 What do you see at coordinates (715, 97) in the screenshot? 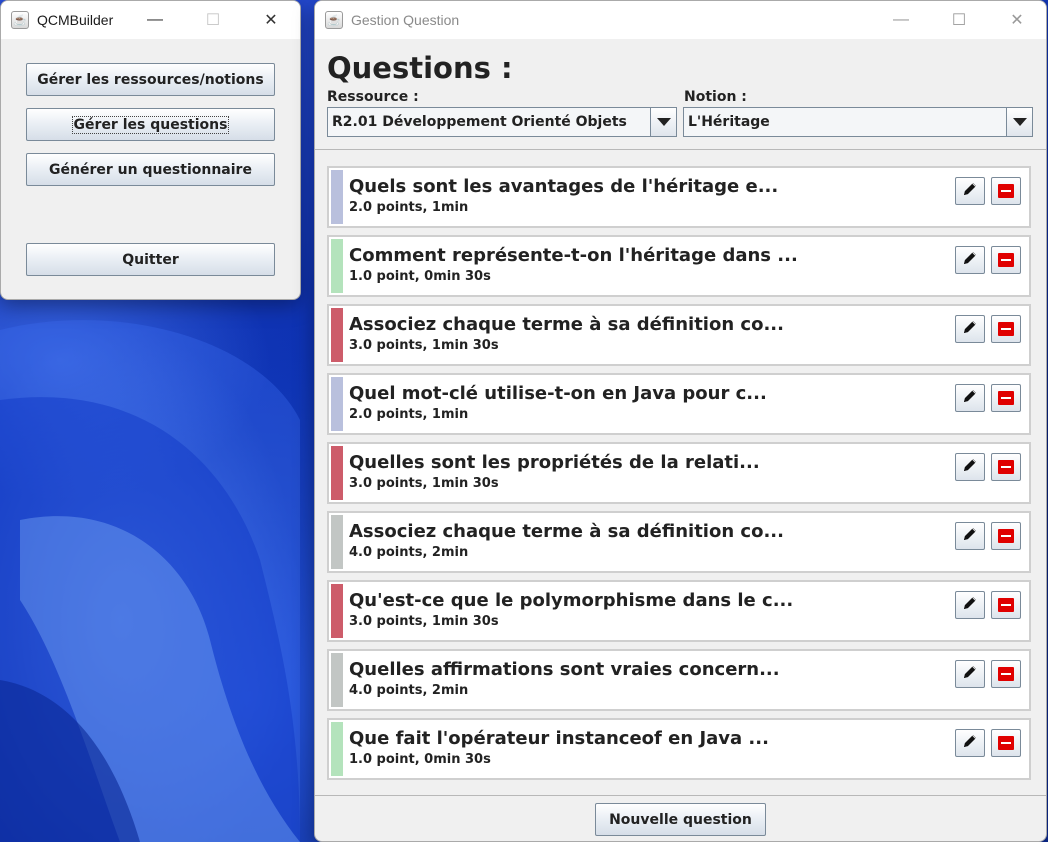
I see `notion-label: Notion :` at bounding box center [715, 97].